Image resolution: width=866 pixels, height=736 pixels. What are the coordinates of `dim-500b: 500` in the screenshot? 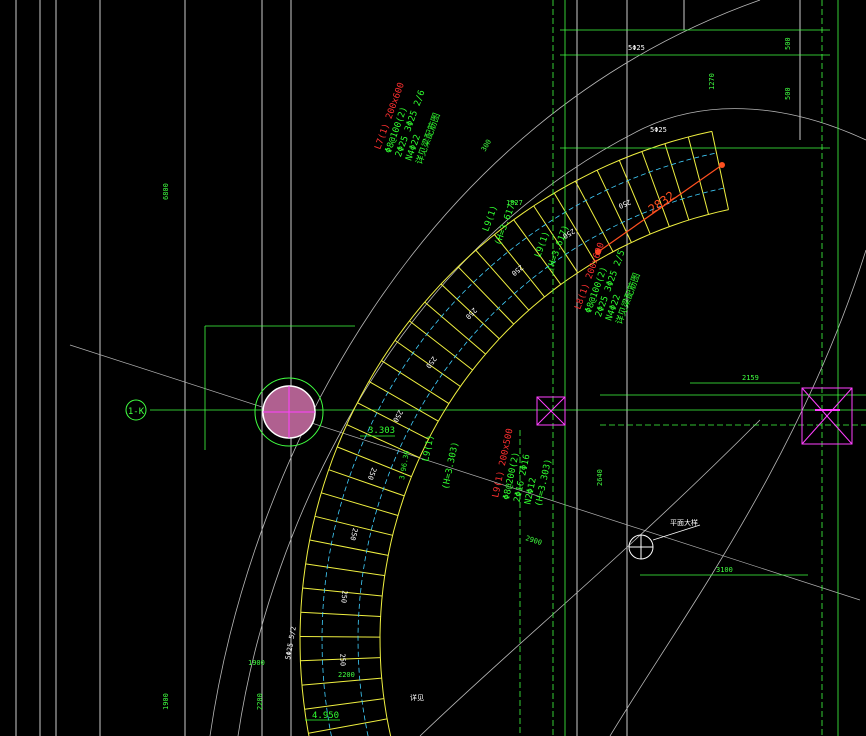 It's located at (788, 93).